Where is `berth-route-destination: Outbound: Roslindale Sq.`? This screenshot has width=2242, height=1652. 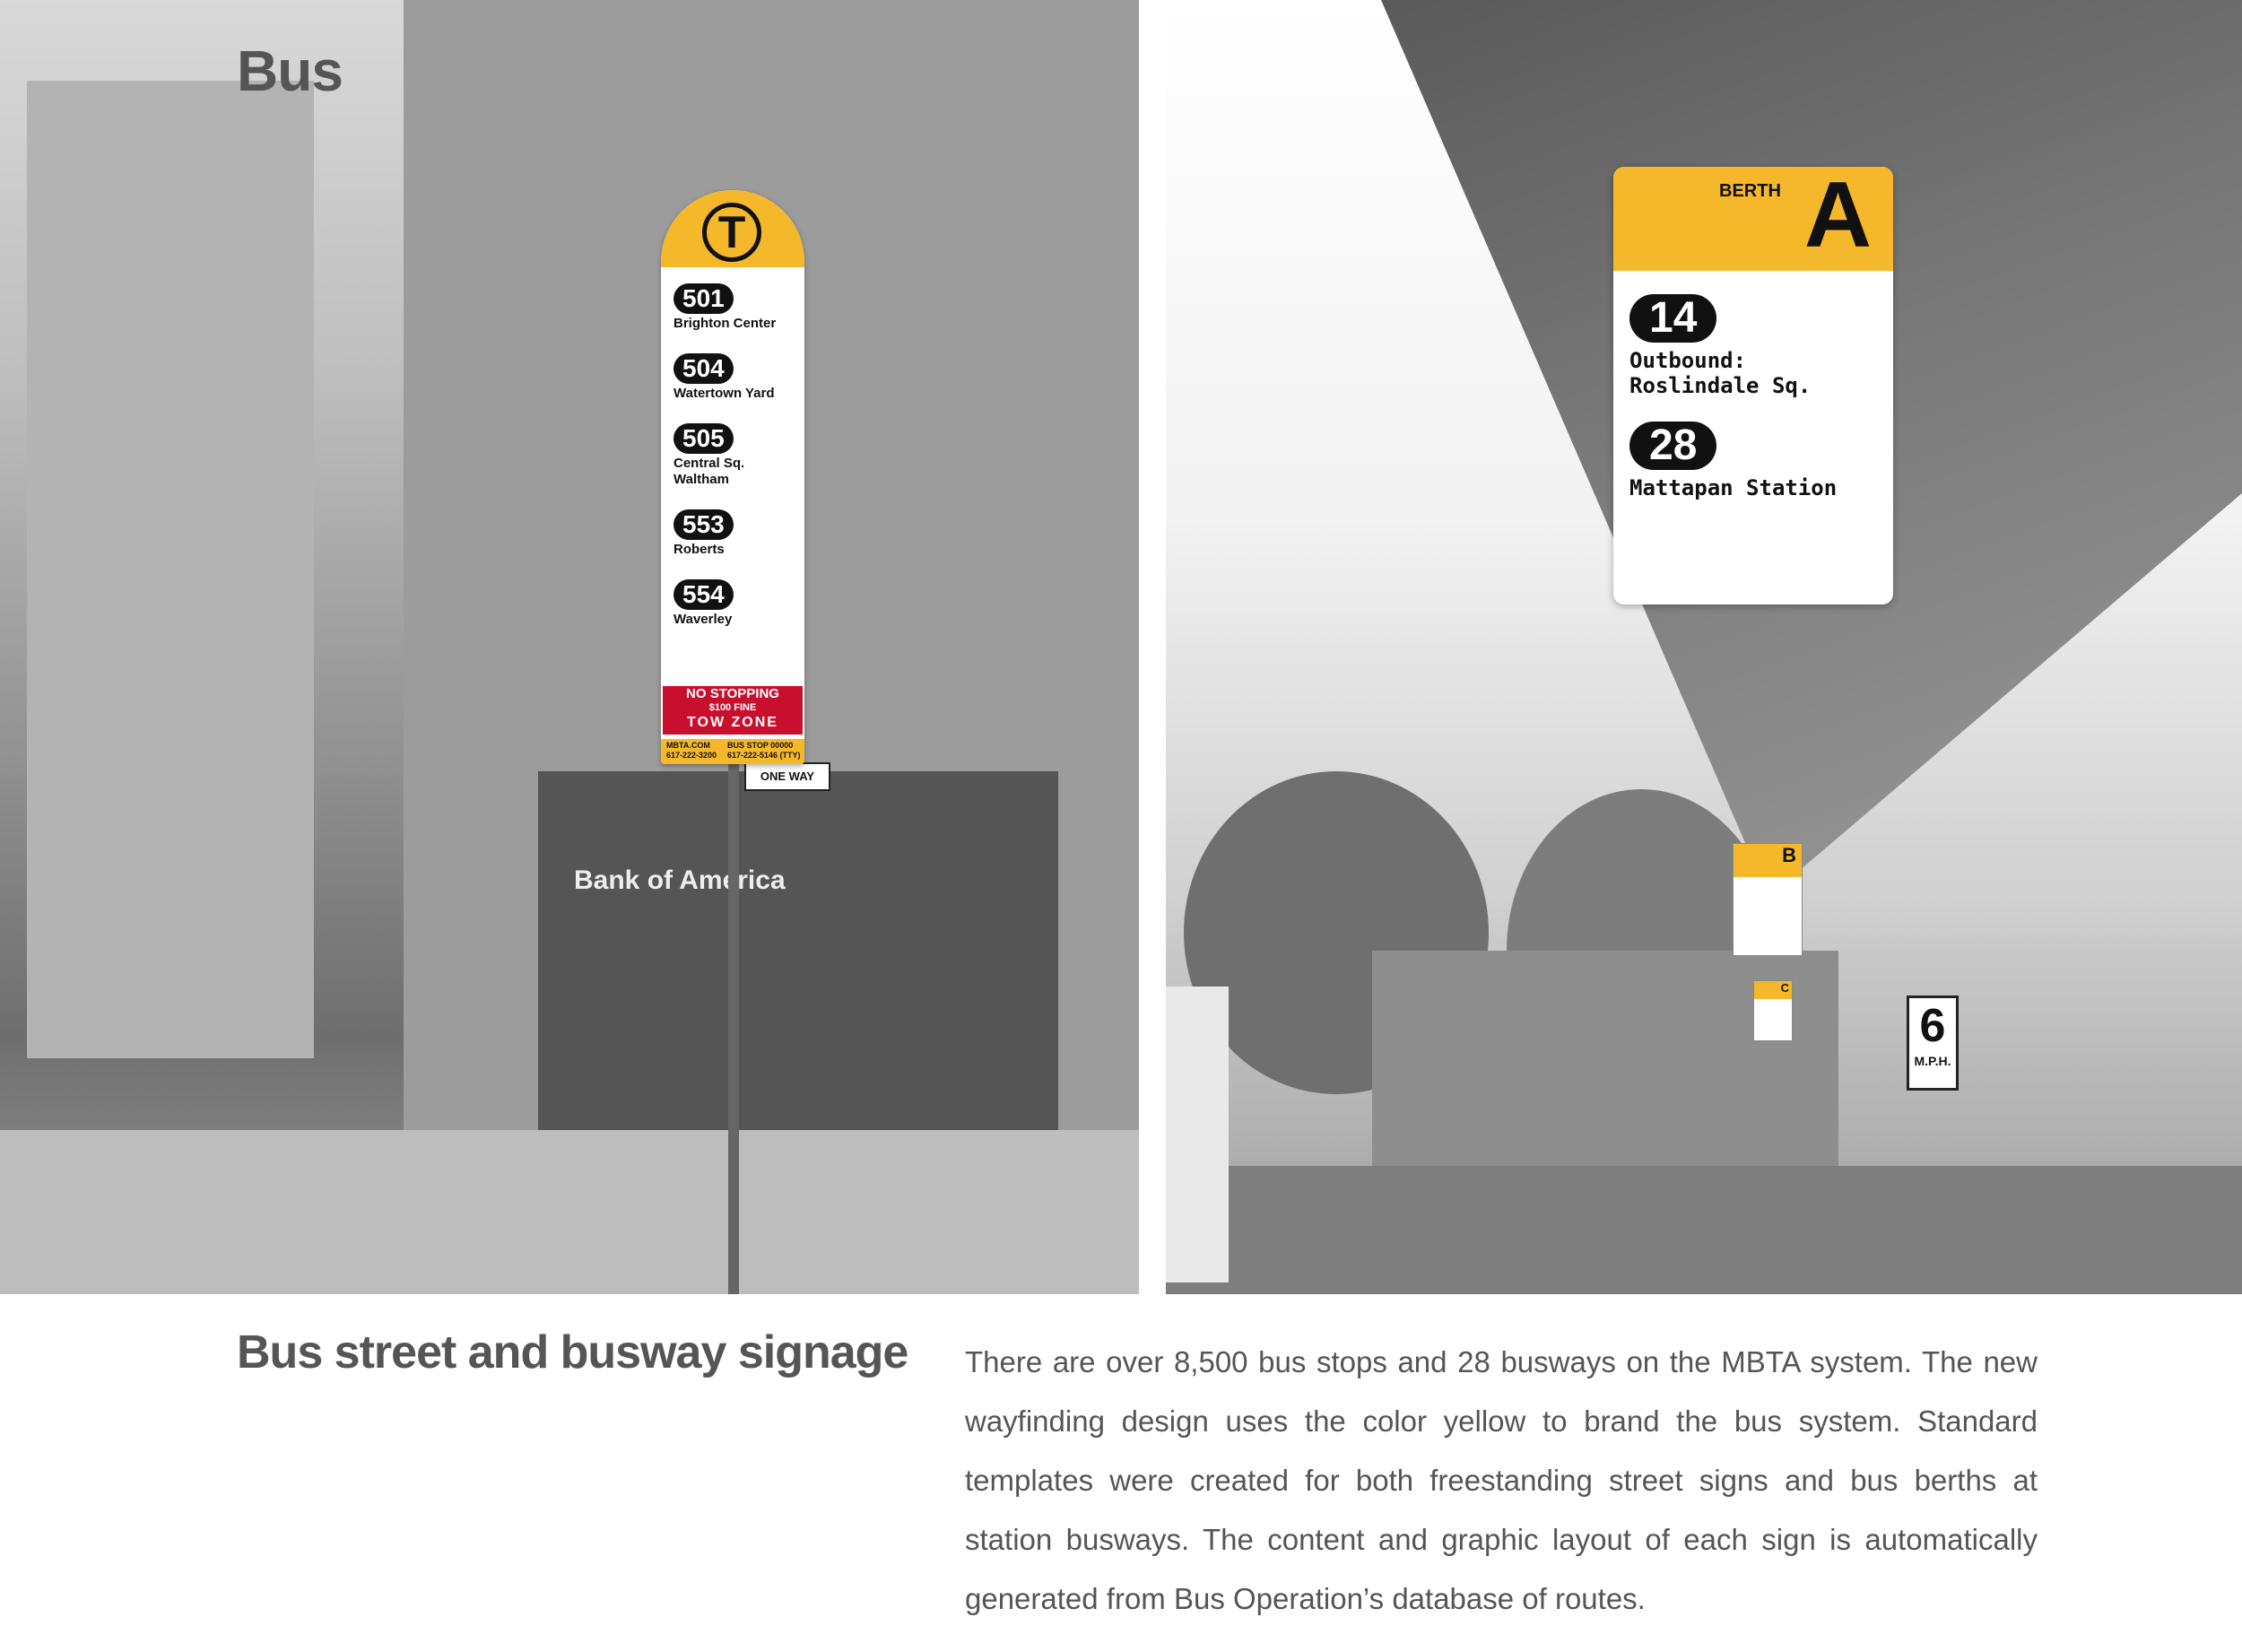 berth-route-destination: Outbound: Roslindale Sq. is located at coordinates (1720, 373).